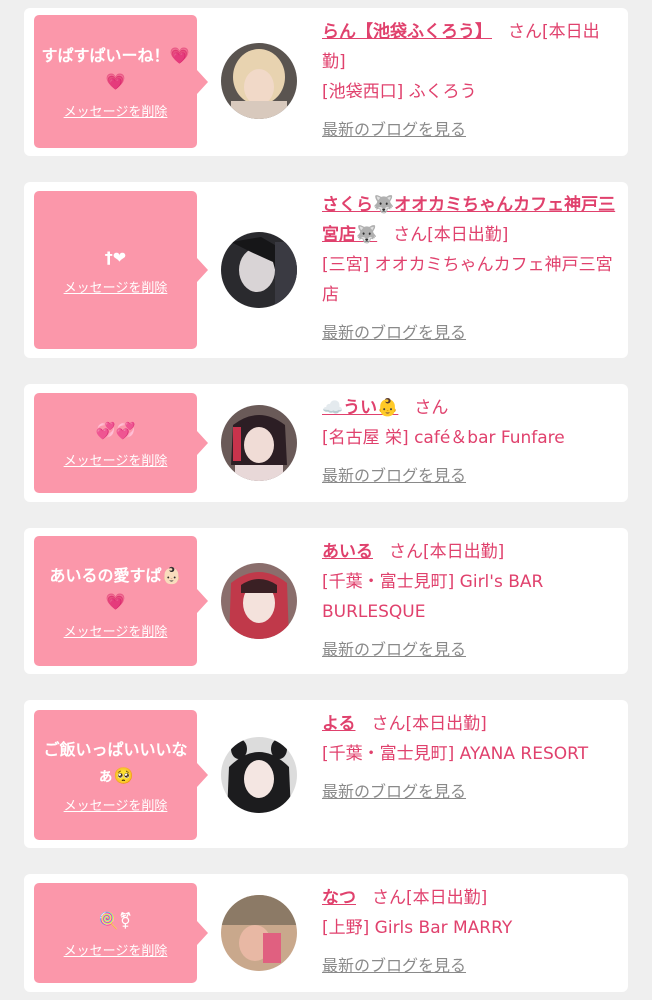 This screenshot has width=652, height=1000. Describe the element at coordinates (417, 928) in the screenshot. I see `shop-name: [上野] Girls Bar MARRY` at that location.